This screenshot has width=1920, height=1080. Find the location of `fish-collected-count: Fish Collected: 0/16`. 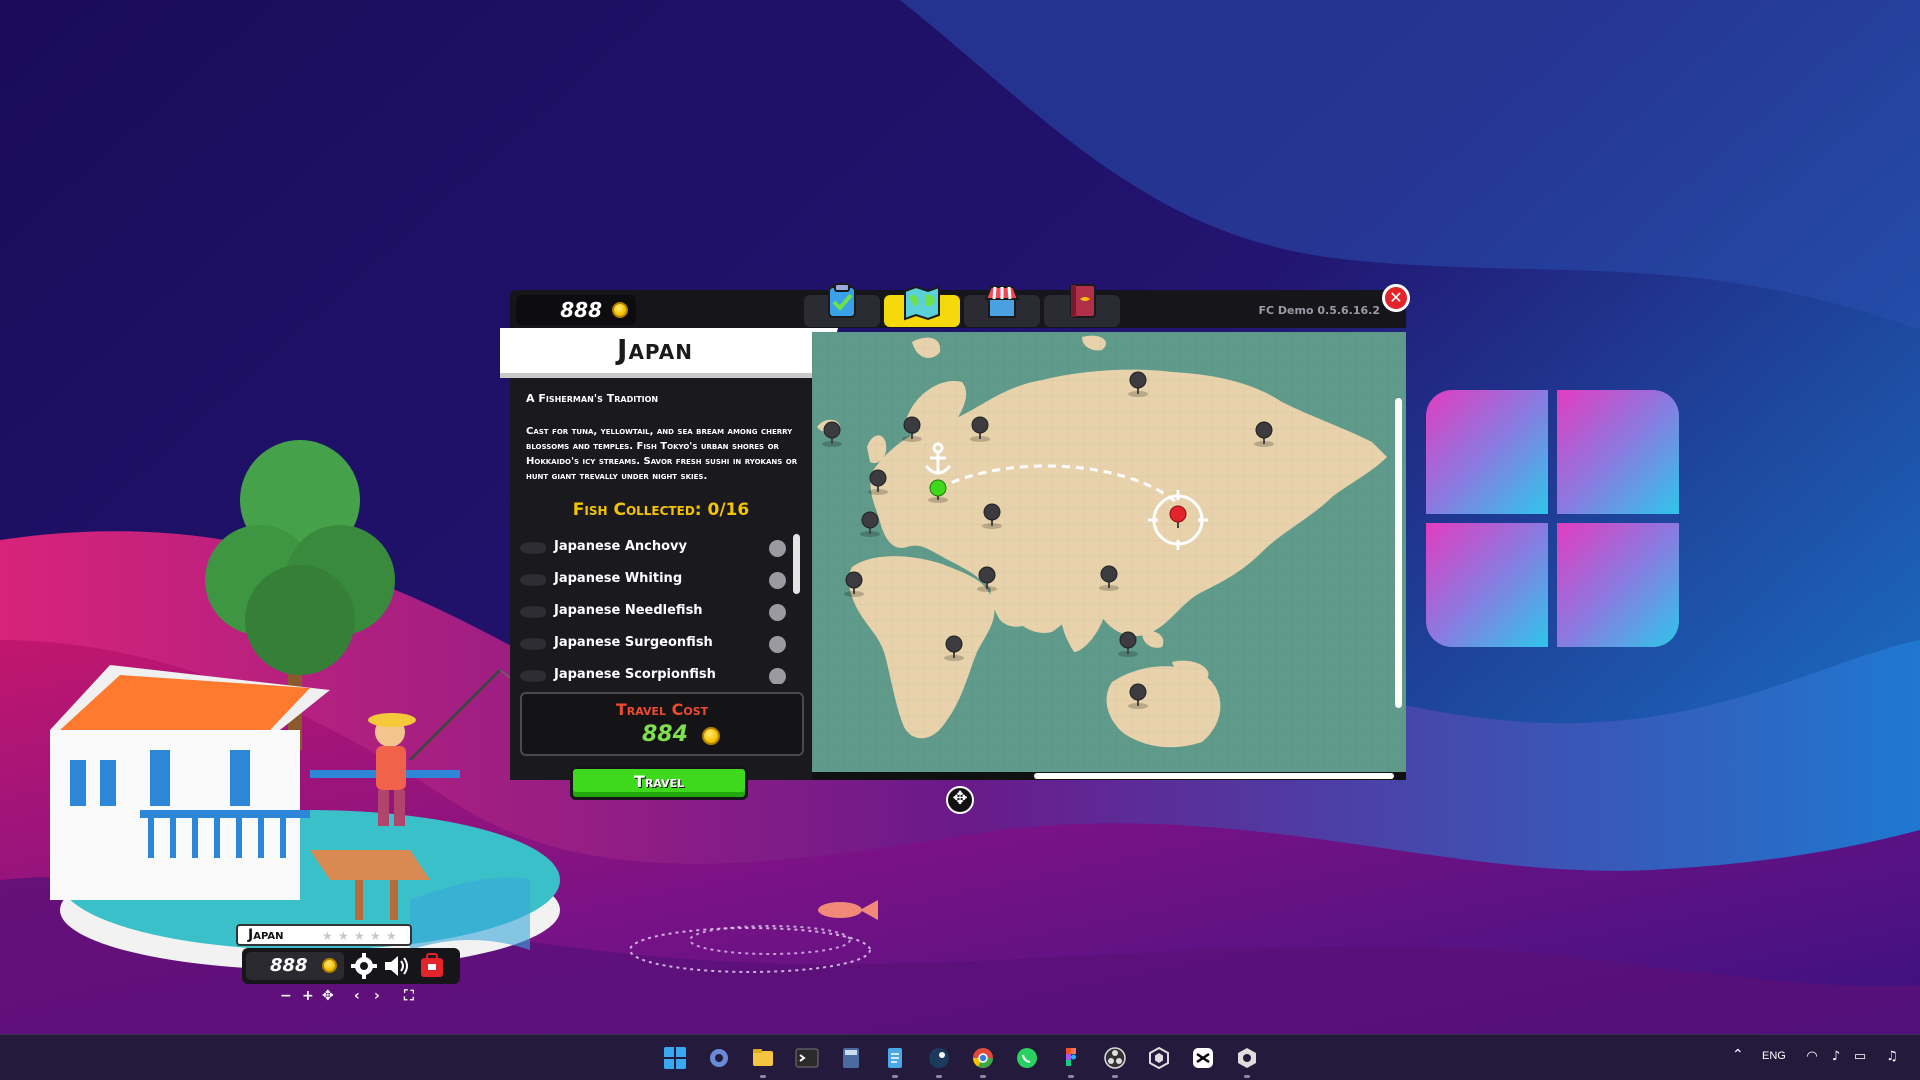

fish-collected-count: Fish Collected: 0/16 is located at coordinates (661, 510).